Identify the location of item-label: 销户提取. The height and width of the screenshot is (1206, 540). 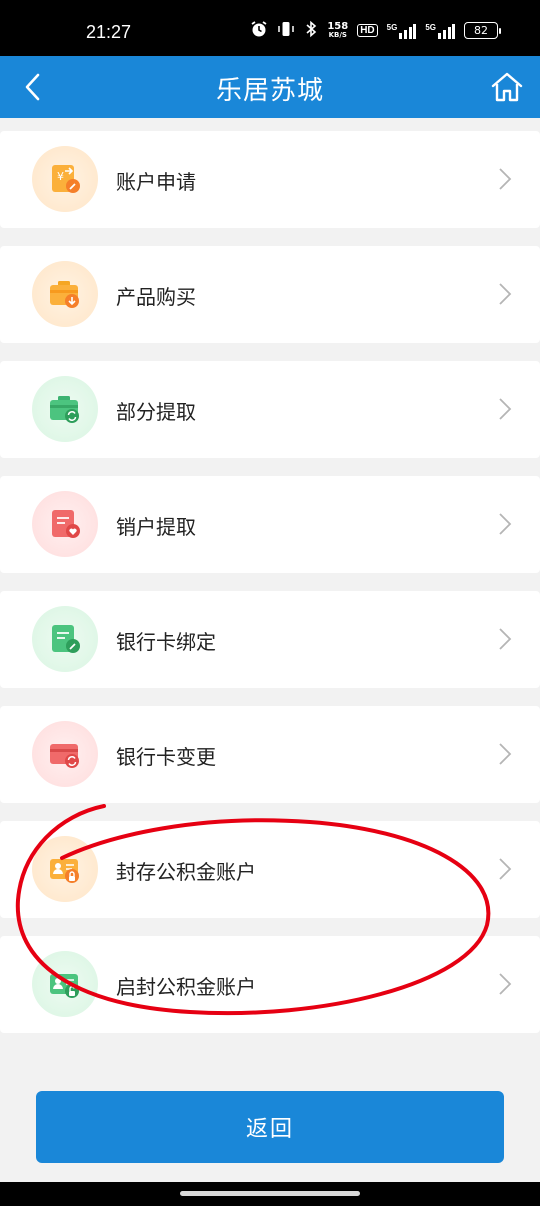
(156, 527).